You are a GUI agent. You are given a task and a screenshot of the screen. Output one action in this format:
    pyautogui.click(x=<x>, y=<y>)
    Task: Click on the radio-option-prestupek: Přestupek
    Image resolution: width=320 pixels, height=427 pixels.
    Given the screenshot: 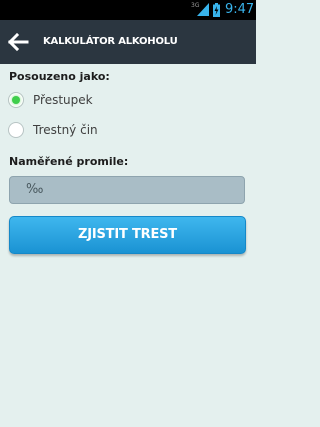 What is the action you would take?
    pyautogui.click(x=107, y=102)
    